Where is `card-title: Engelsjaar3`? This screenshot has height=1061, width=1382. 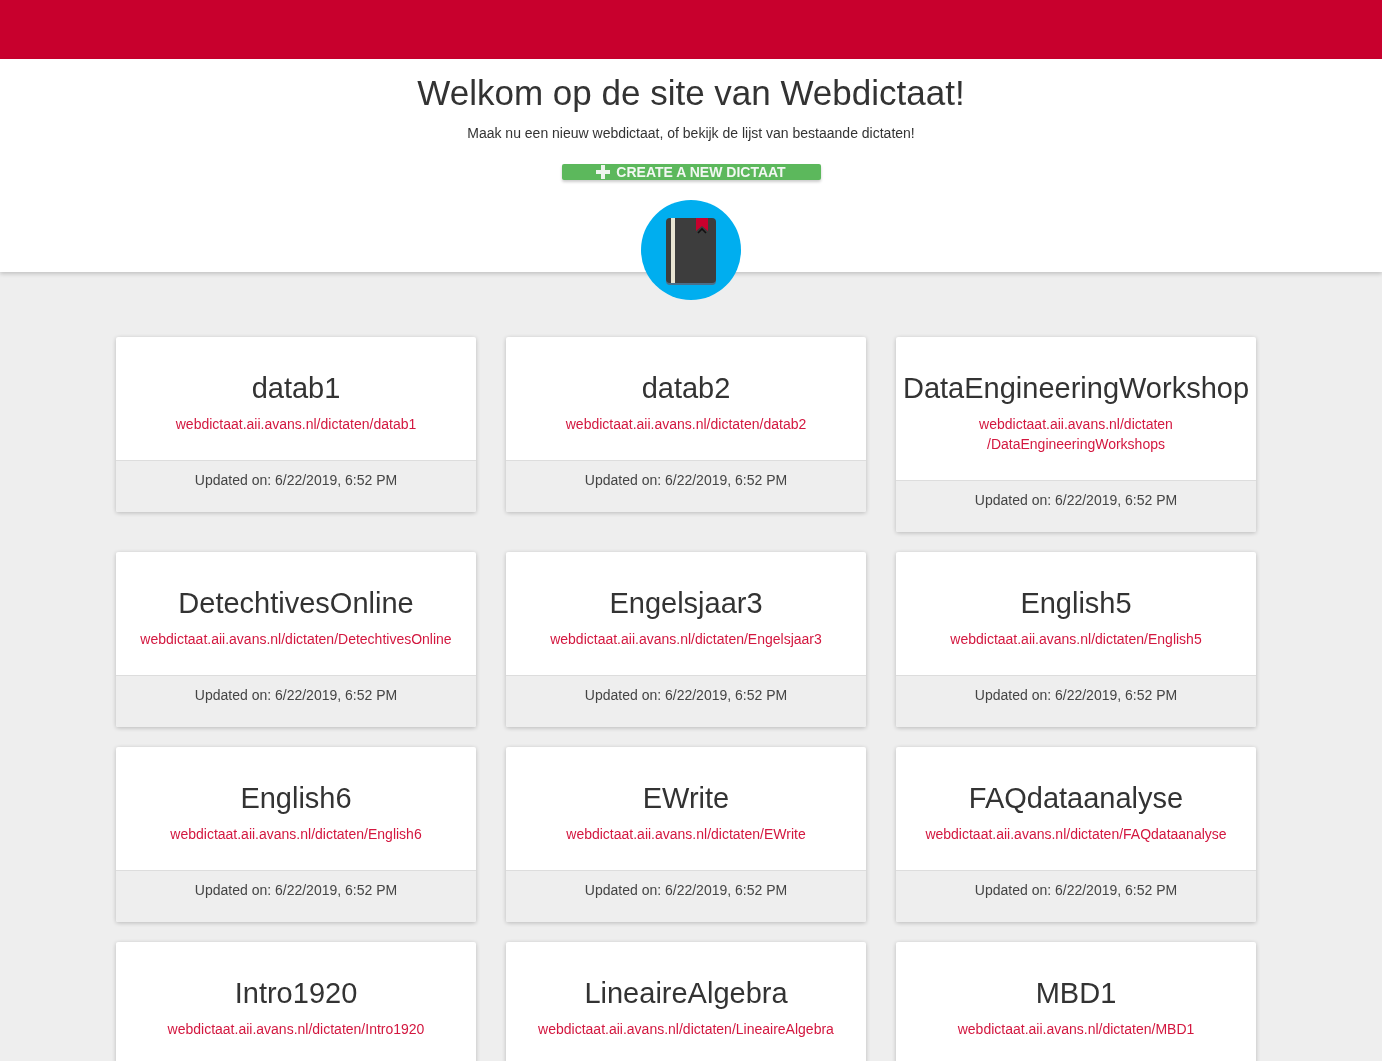
card-title: Engelsjaar3 is located at coordinates (686, 603).